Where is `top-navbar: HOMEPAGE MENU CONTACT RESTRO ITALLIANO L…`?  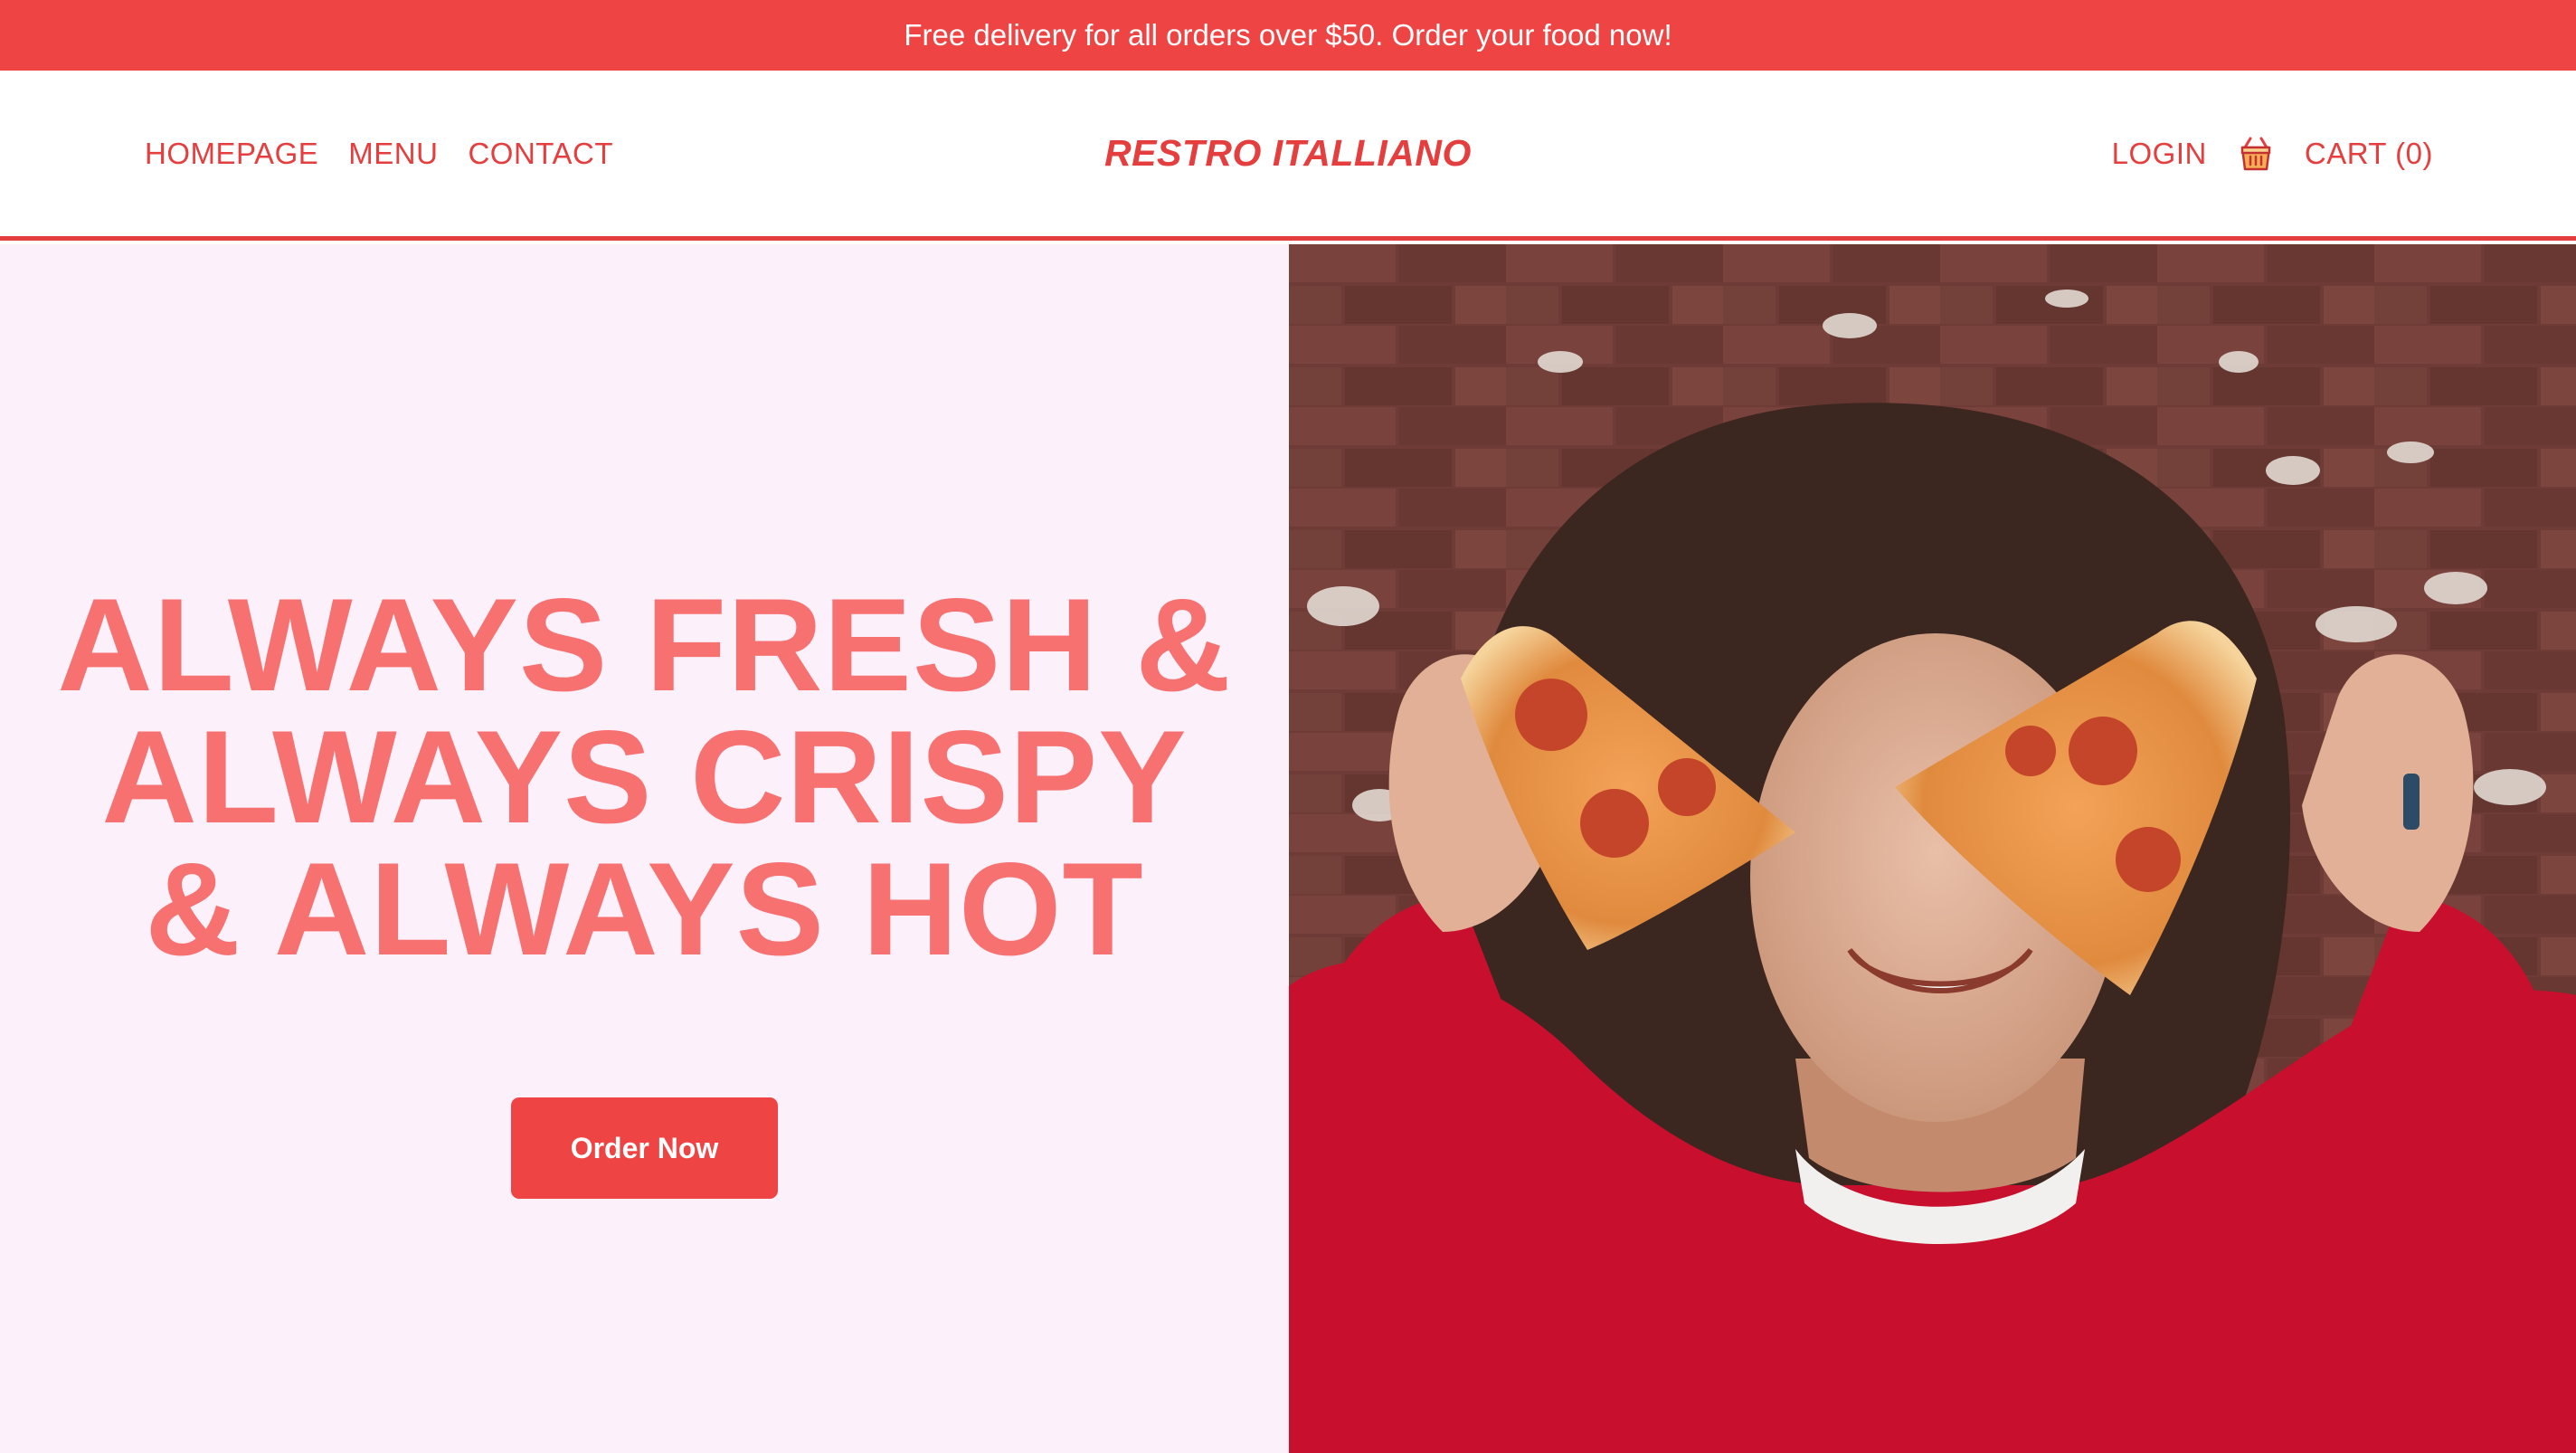 top-navbar: HOMEPAGE MENU CONTACT RESTRO ITALLIANO L… is located at coordinates (1288, 156).